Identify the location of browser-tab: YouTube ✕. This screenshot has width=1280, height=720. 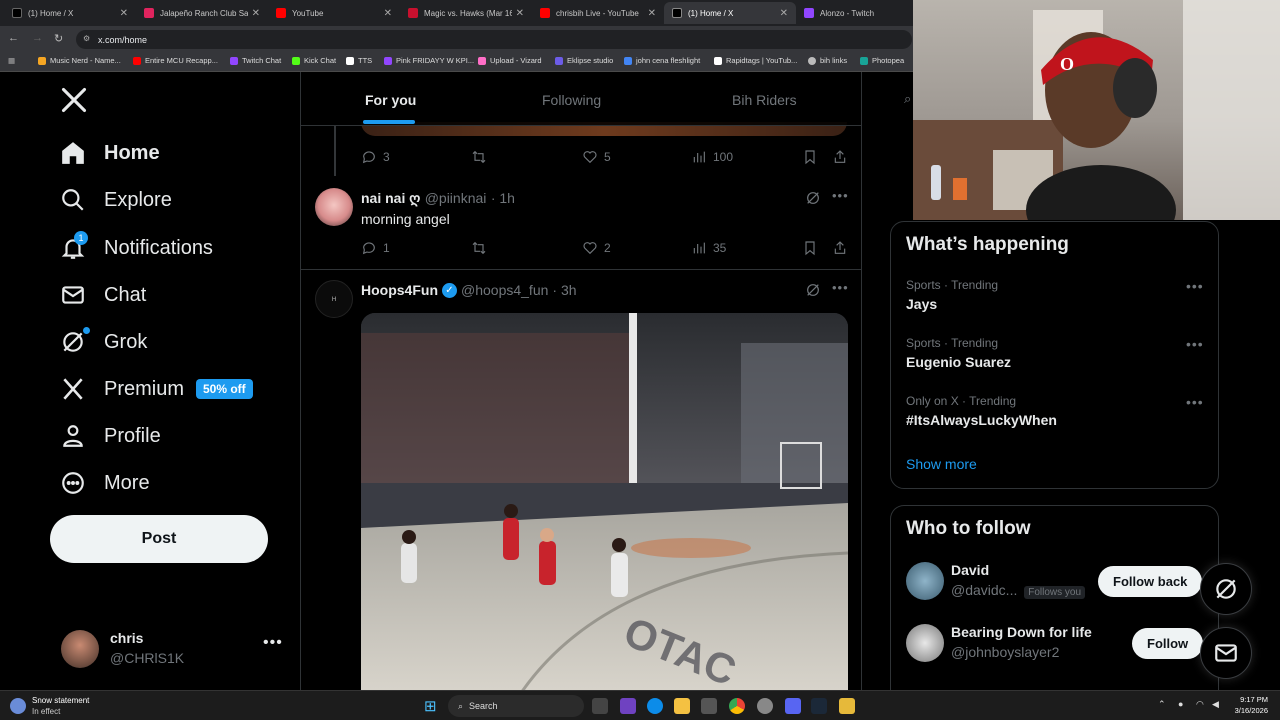
(334, 13).